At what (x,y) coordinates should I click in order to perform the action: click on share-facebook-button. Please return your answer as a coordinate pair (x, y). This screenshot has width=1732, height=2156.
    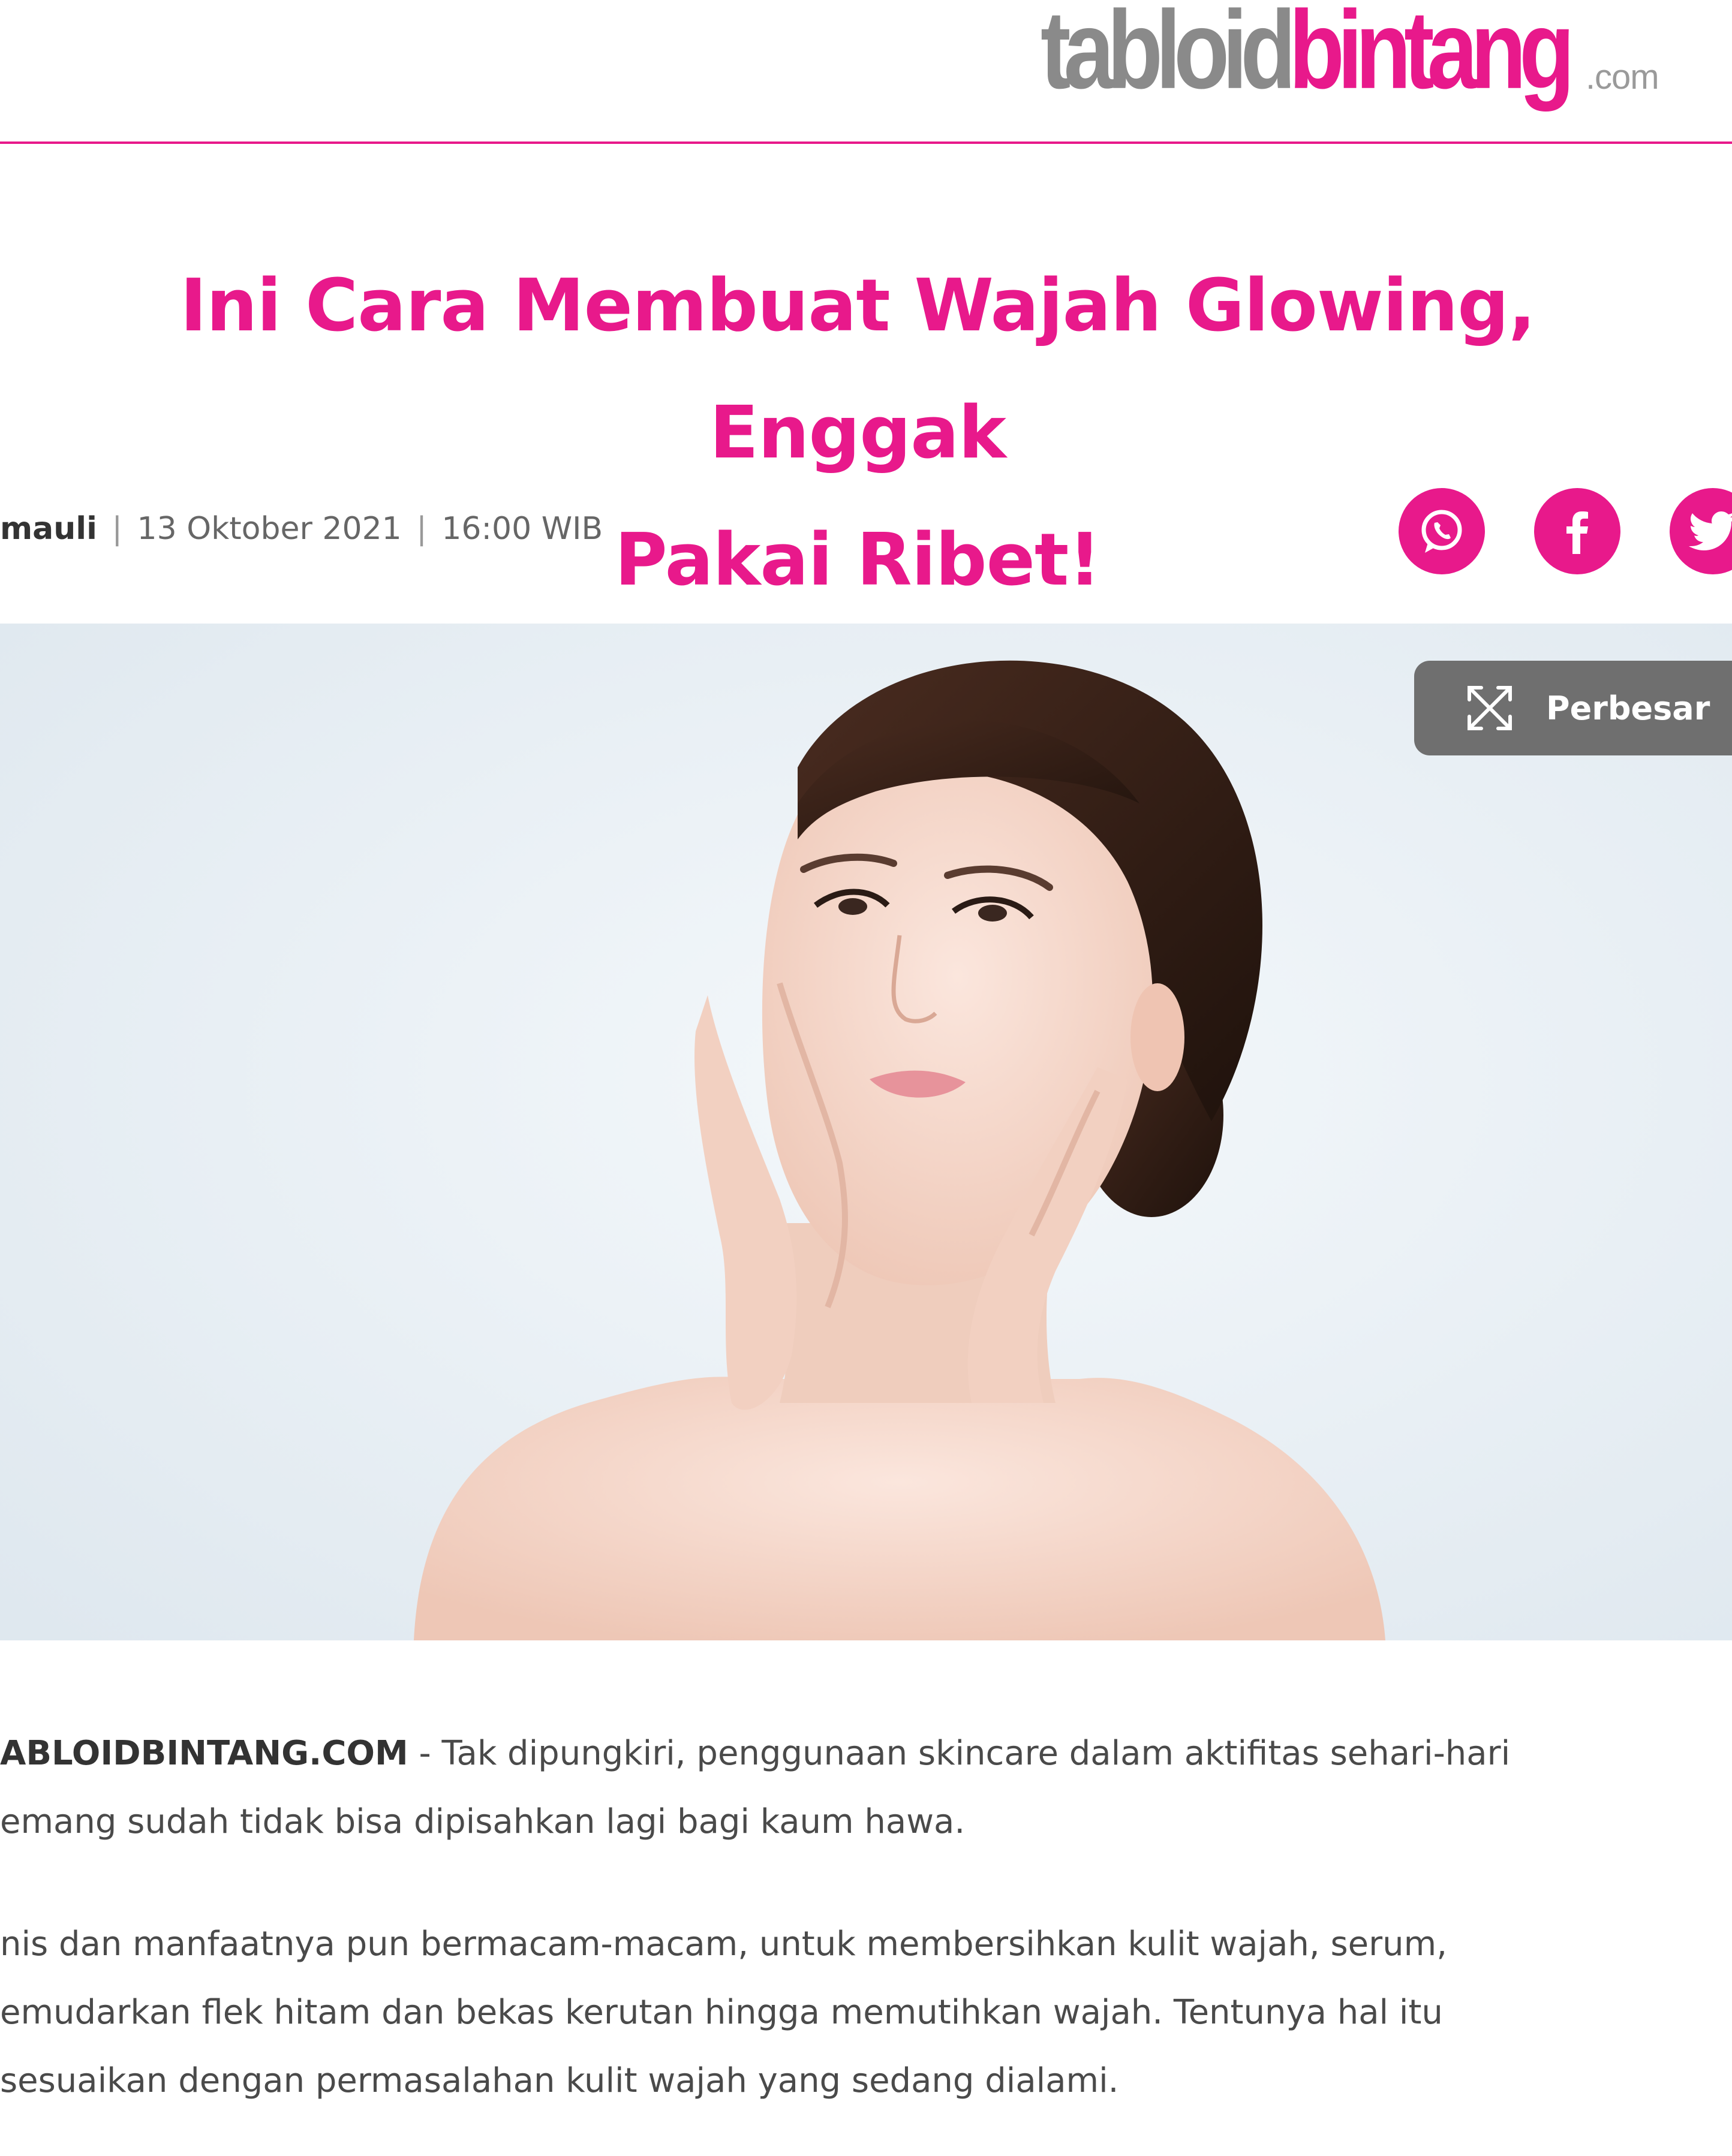
    Looking at the image, I should click on (1577, 531).